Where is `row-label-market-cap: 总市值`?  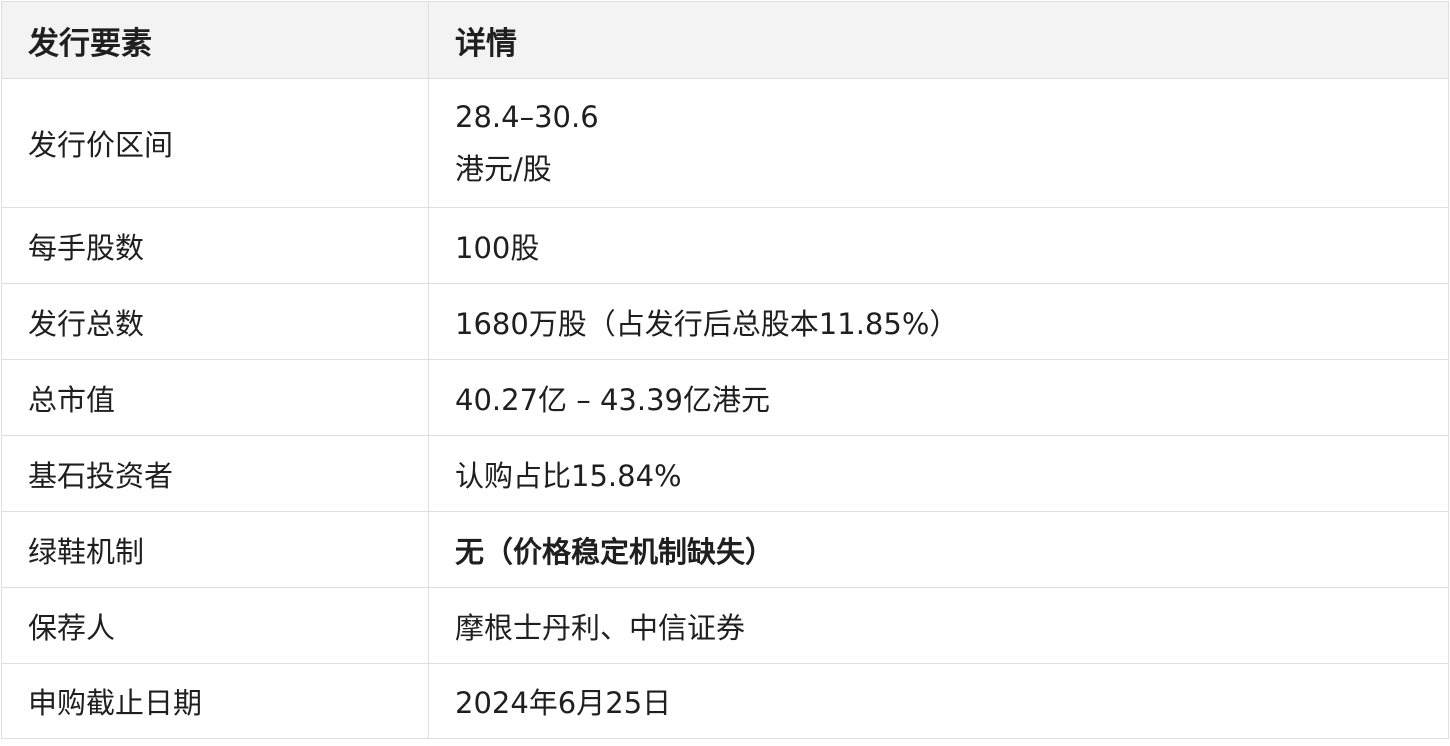 row-label-market-cap: 总市值 is located at coordinates (215, 397).